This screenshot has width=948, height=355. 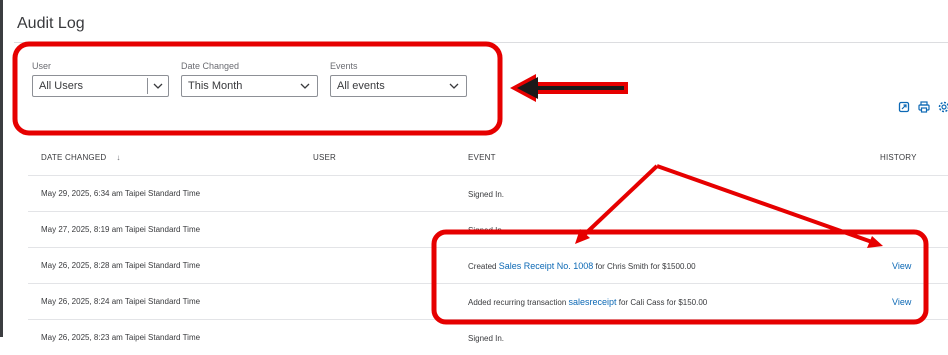 I want to click on date-changed-select: This Month, so click(x=249, y=86).